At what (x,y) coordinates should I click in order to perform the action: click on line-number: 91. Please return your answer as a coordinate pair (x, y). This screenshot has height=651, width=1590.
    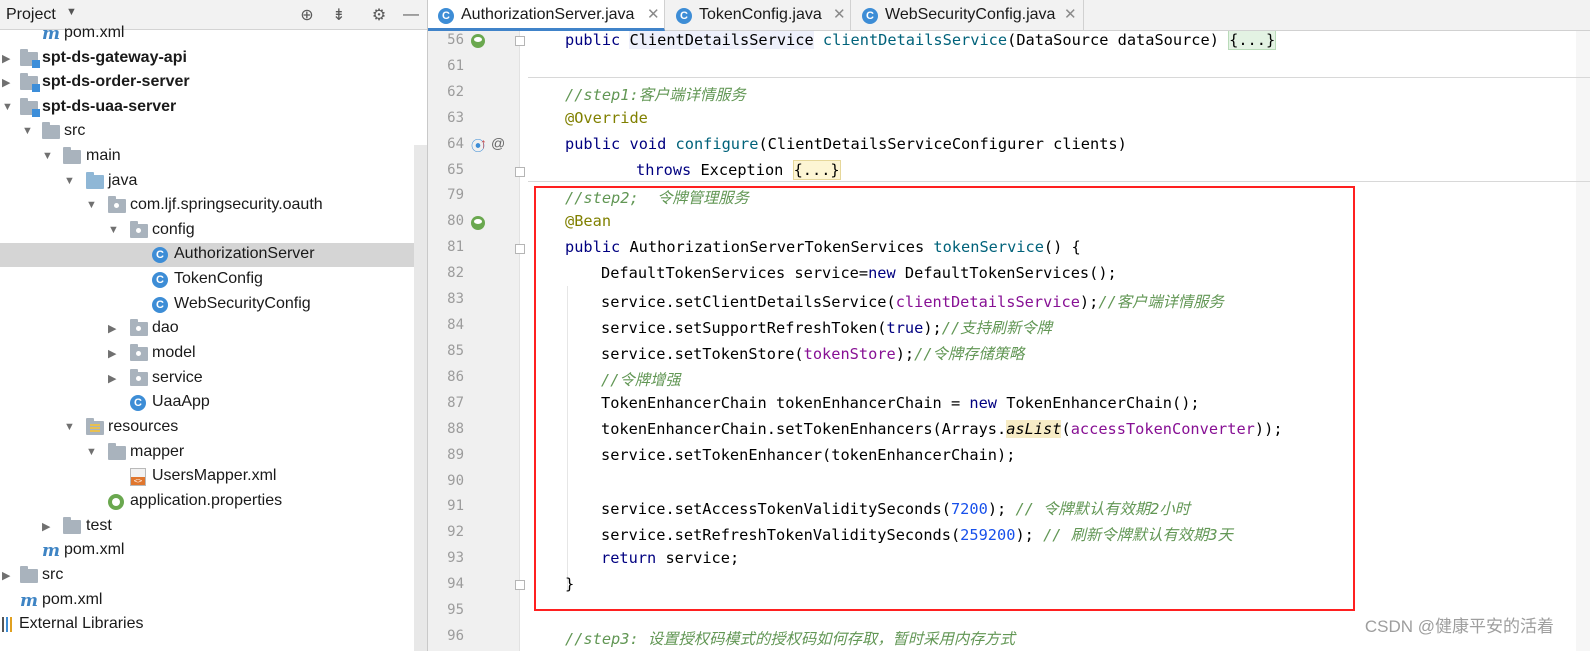
    Looking at the image, I should click on (455, 506).